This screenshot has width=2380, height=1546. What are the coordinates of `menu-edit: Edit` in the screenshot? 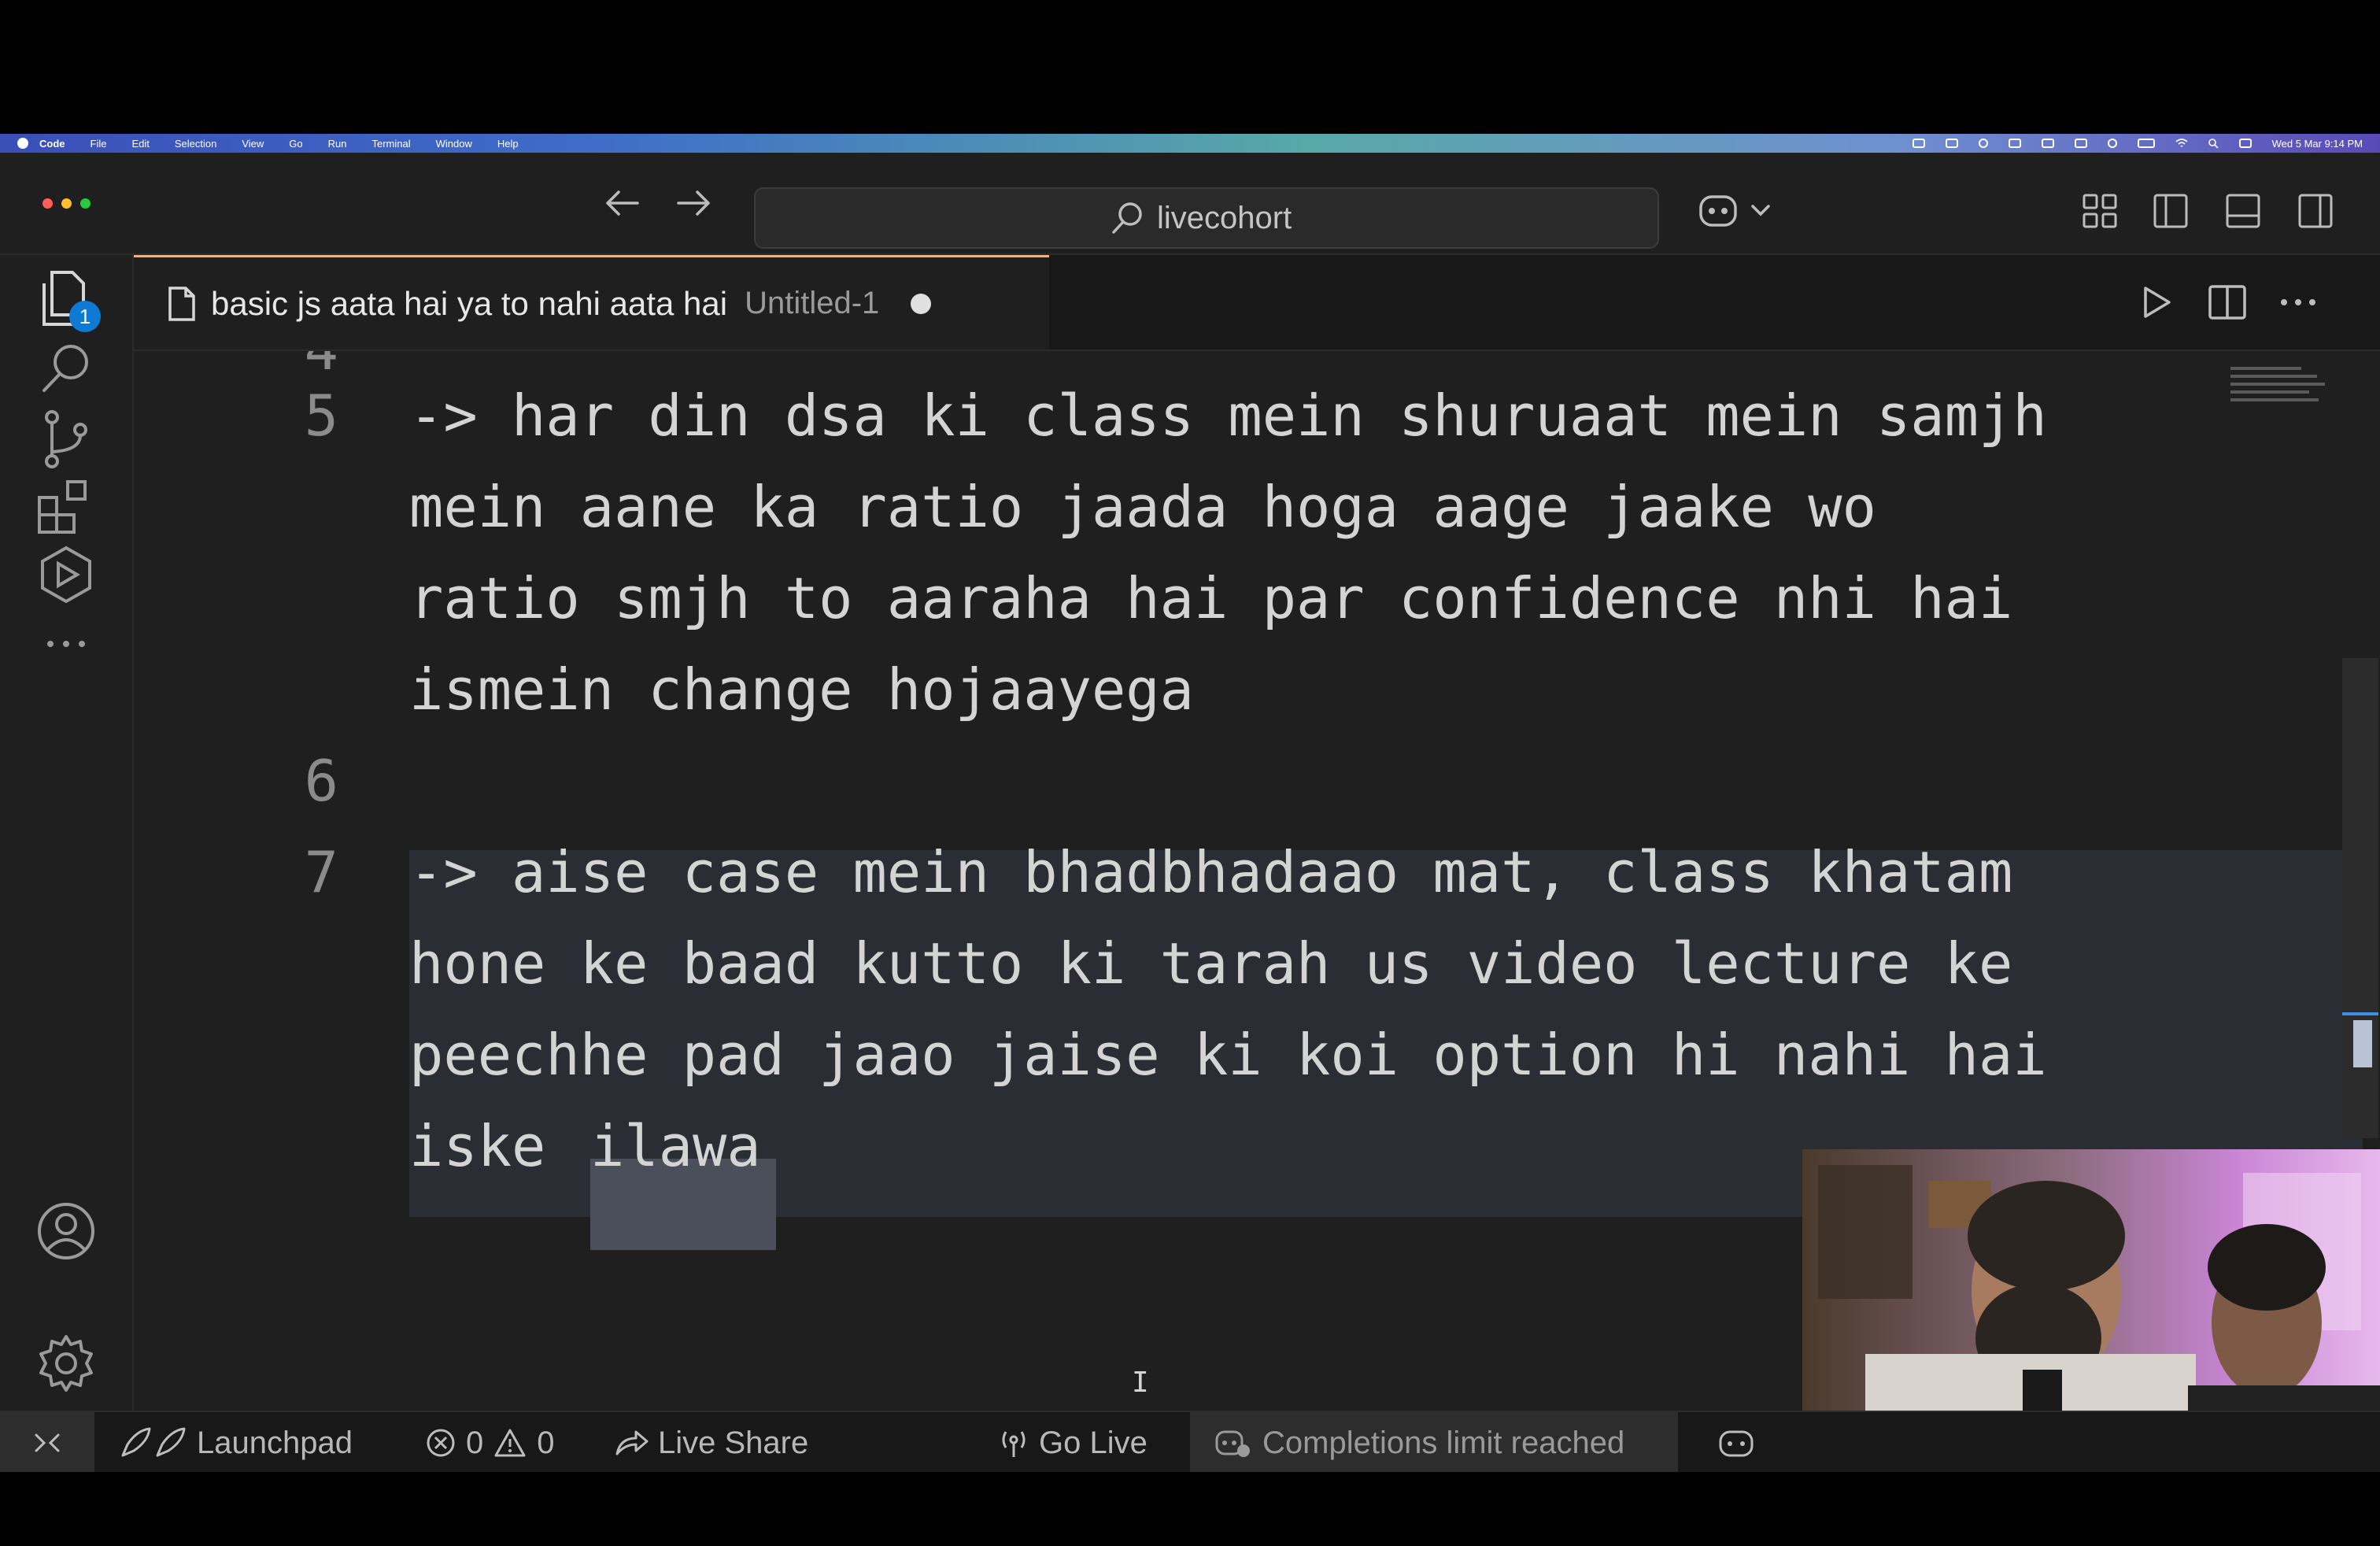 It's located at (140, 144).